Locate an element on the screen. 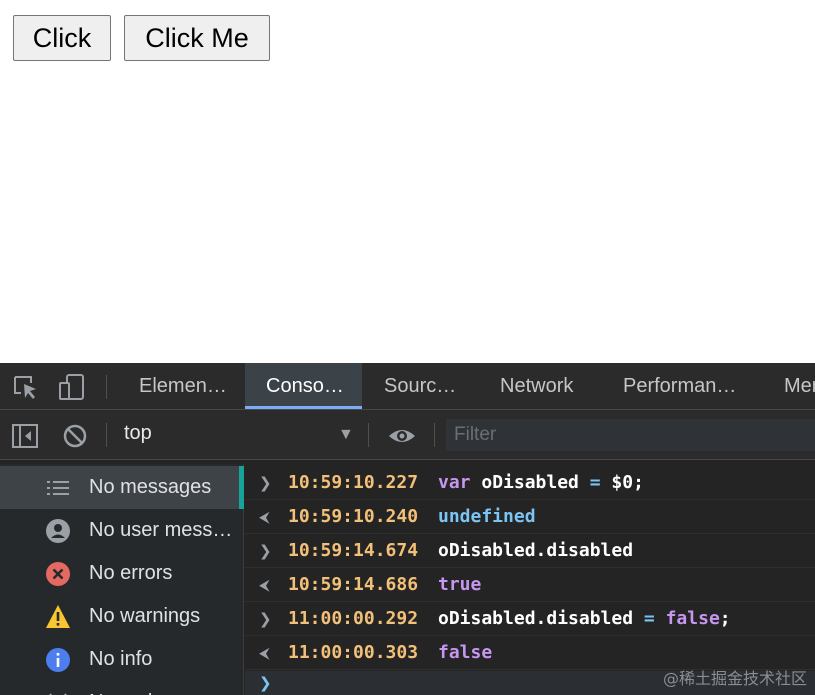 This screenshot has width=815, height=695. code-token: var is located at coordinates (454, 482).